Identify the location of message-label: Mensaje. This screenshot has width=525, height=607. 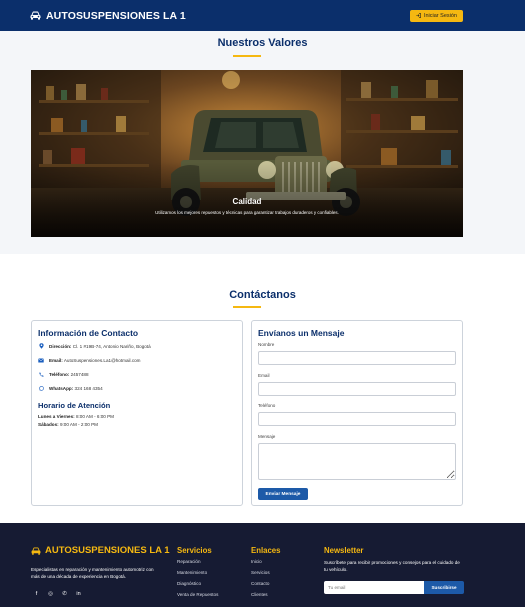
(267, 436).